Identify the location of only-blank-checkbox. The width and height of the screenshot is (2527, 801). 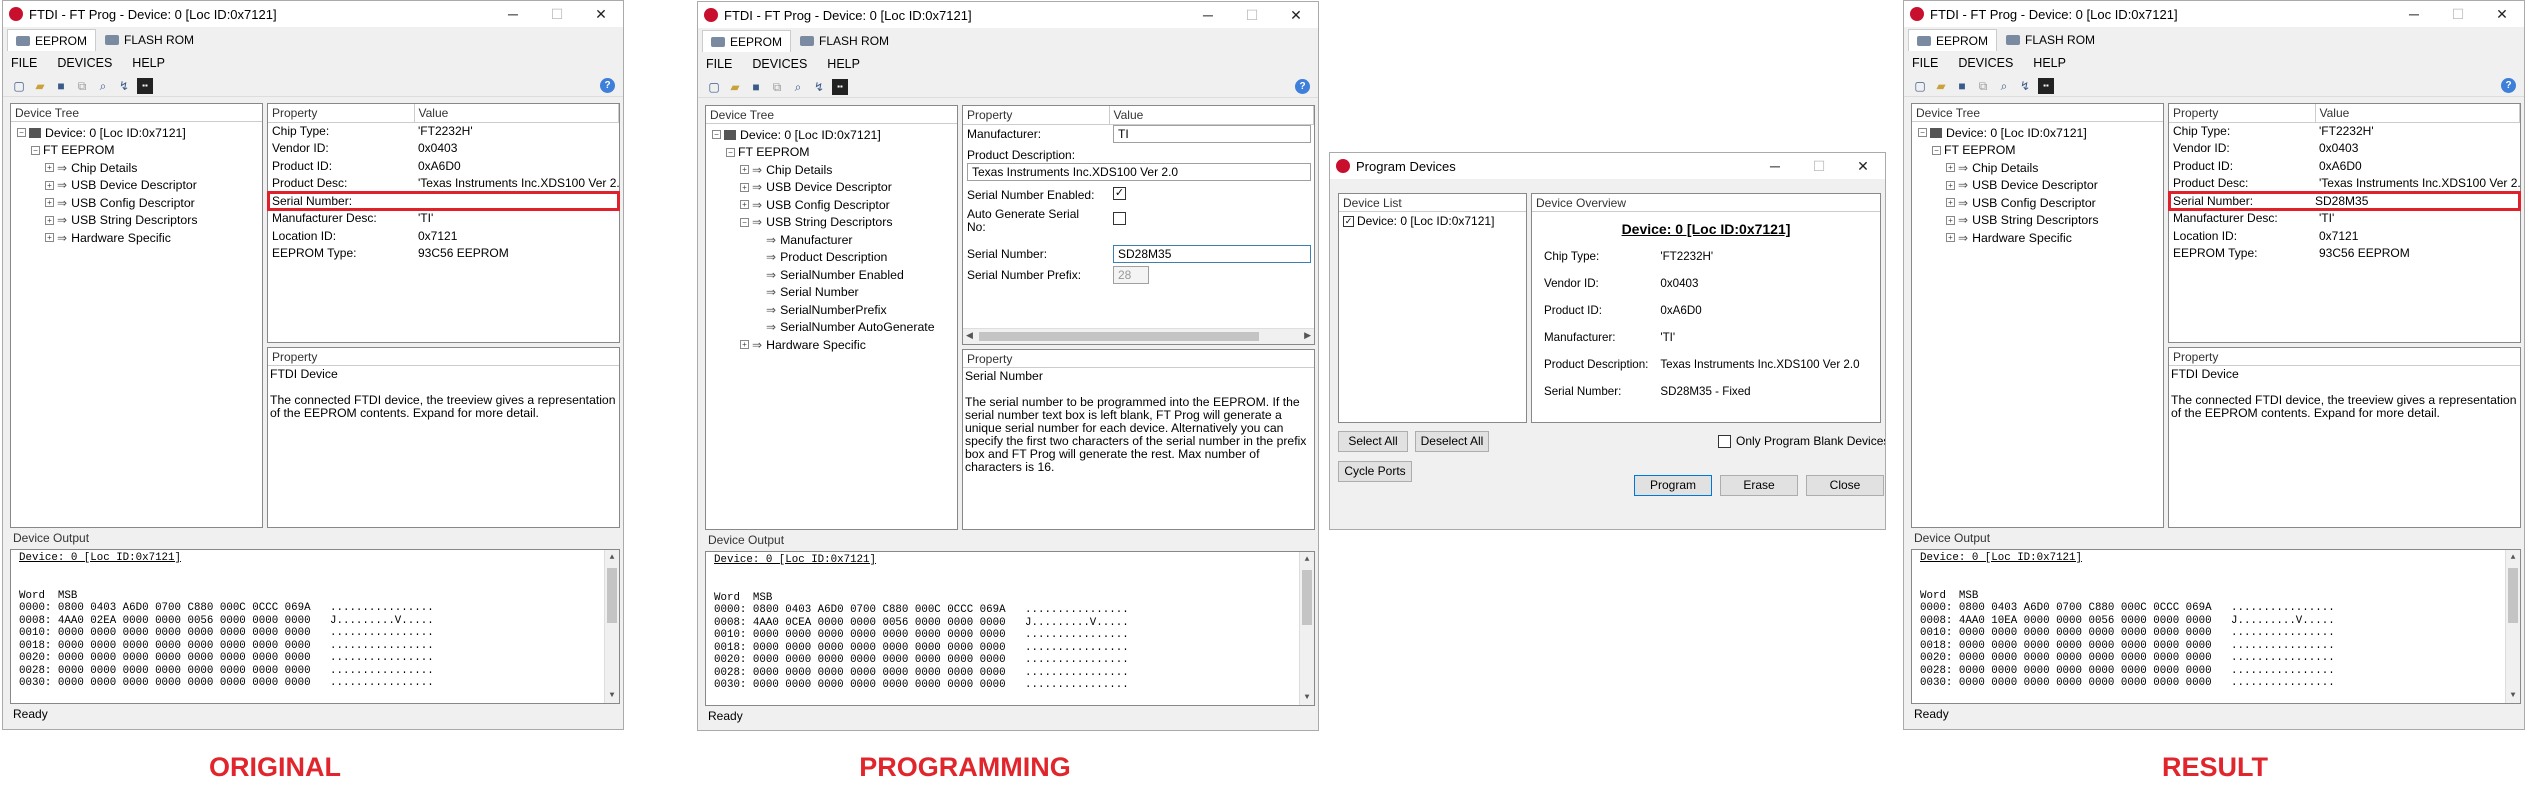
(1724, 442).